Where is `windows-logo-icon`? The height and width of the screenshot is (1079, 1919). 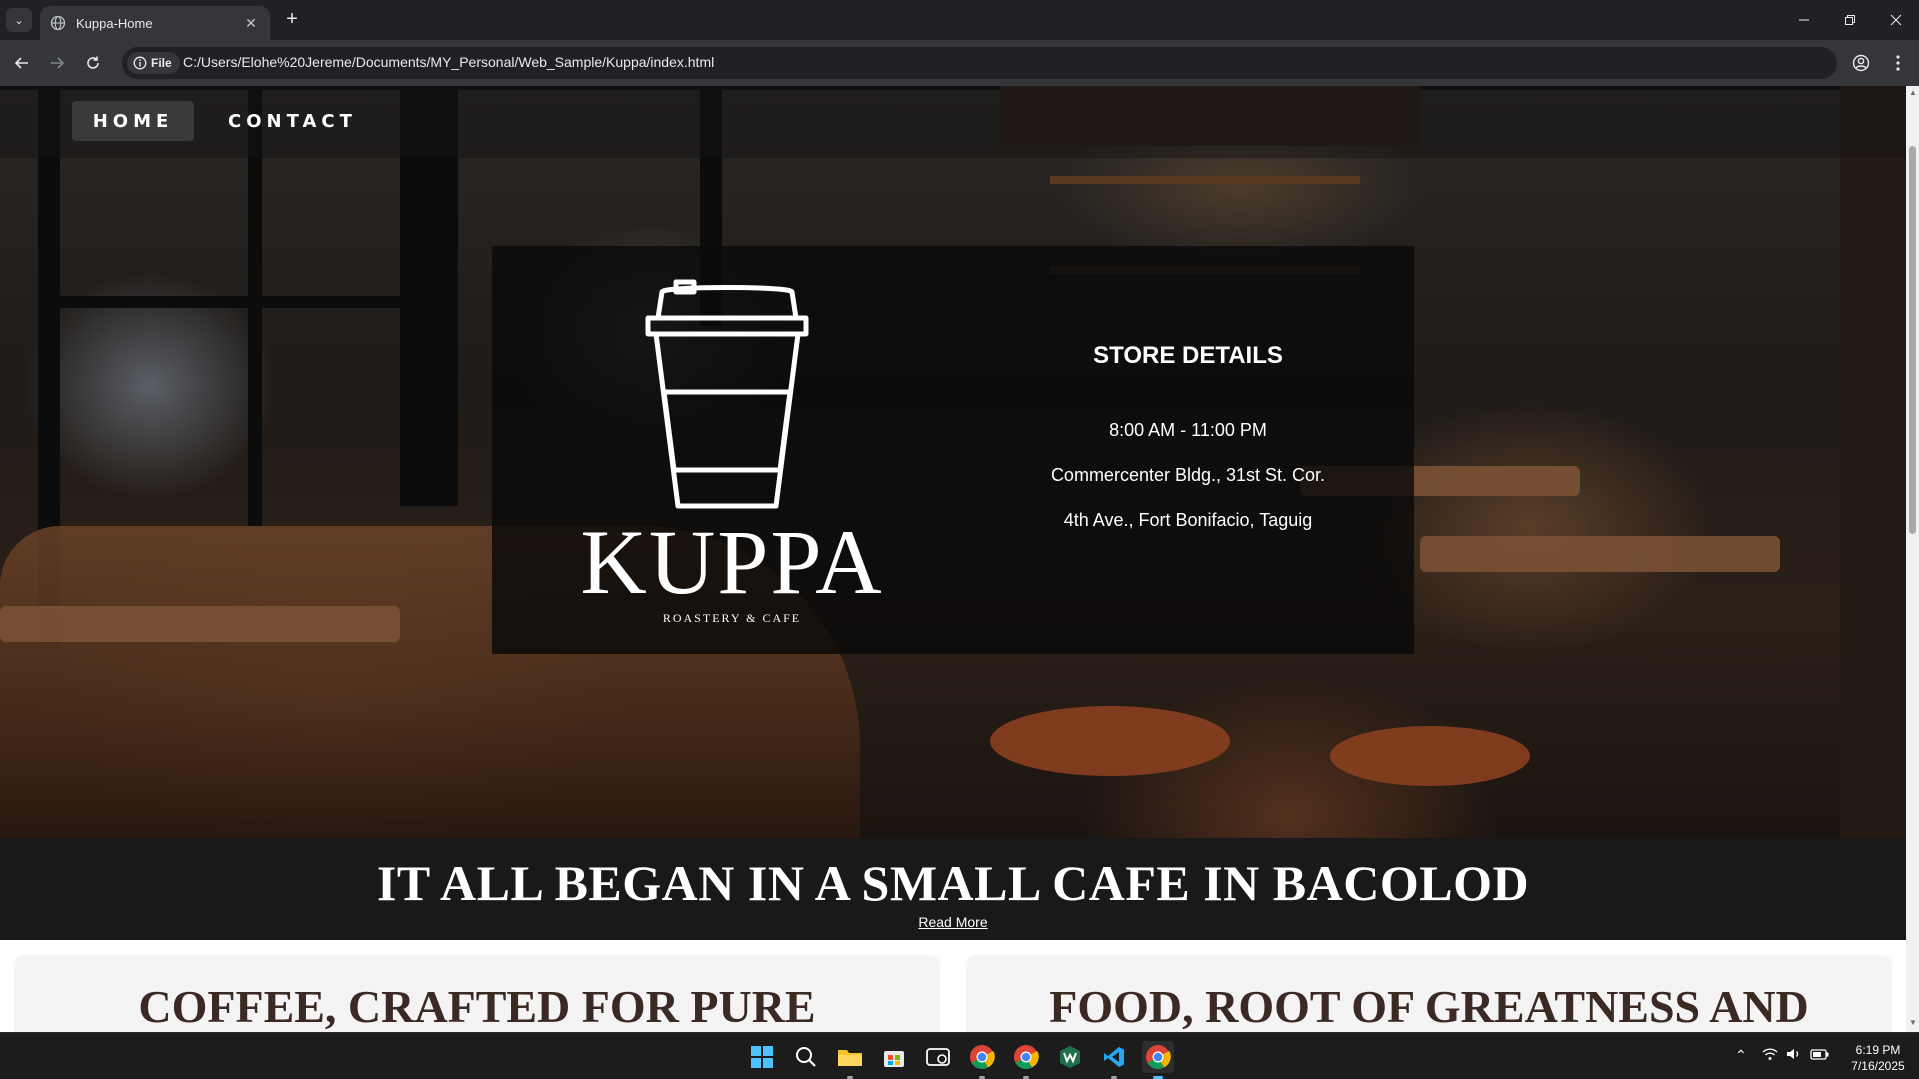
windows-logo-icon is located at coordinates (762, 1057).